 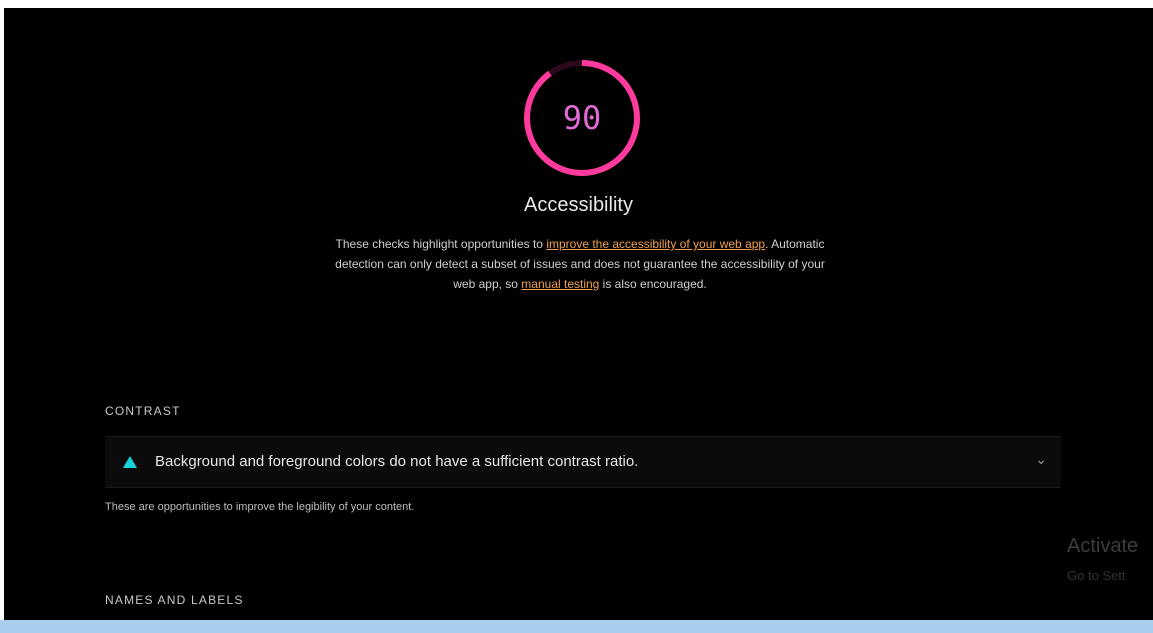 I want to click on score-gauge: 90, so click(x=582, y=118).